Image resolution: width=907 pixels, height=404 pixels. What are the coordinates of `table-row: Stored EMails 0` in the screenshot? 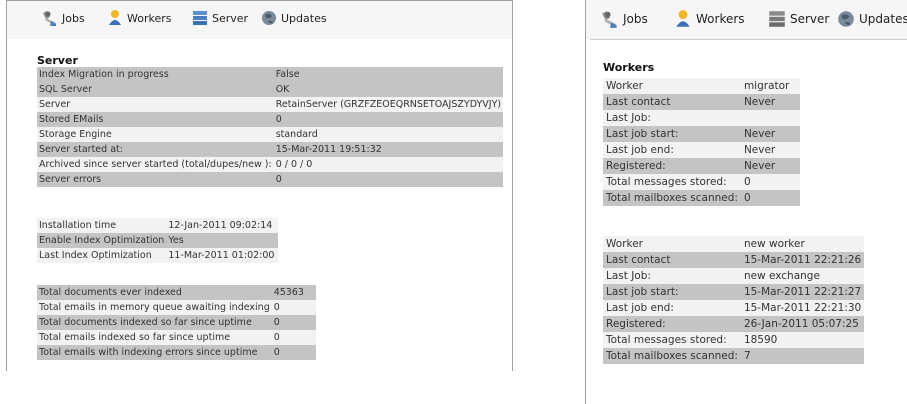 It's located at (270, 119).